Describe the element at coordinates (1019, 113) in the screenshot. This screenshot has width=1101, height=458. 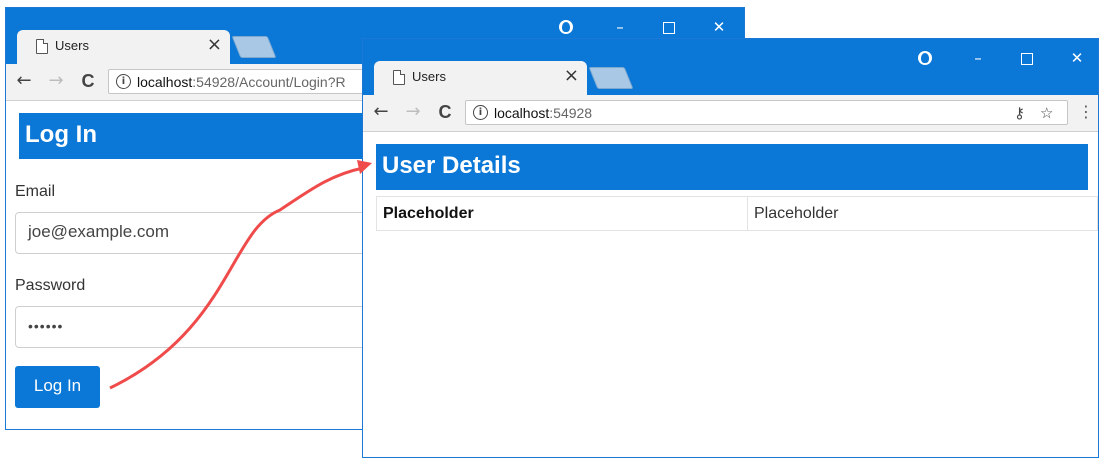
I see `key-icon: ⚷` at that location.